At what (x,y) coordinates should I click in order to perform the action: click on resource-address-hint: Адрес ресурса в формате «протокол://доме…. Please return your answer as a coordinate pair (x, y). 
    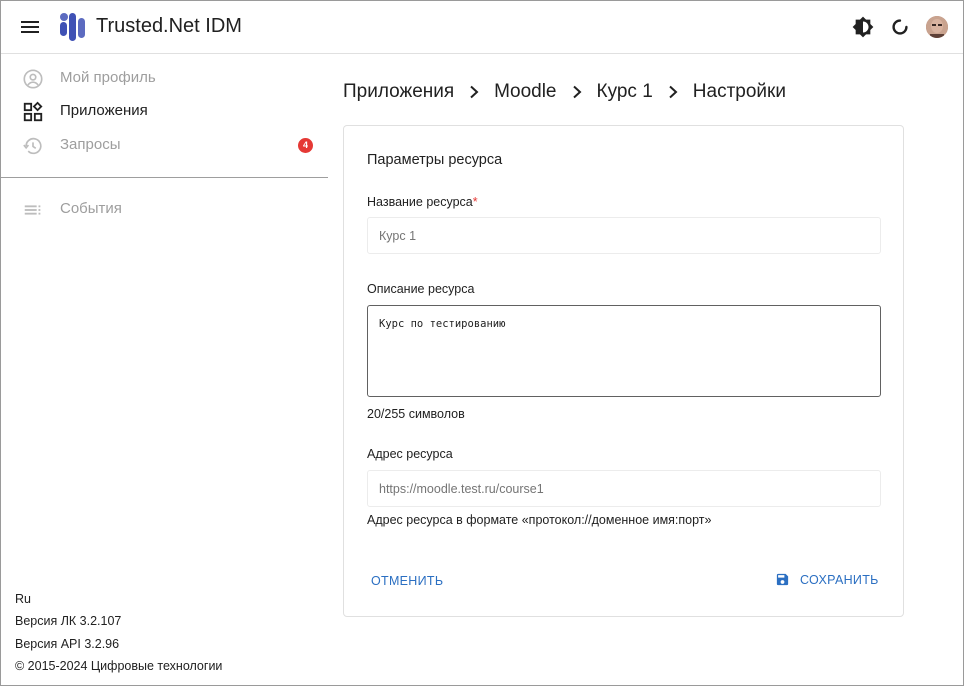
    Looking at the image, I should click on (539, 520).